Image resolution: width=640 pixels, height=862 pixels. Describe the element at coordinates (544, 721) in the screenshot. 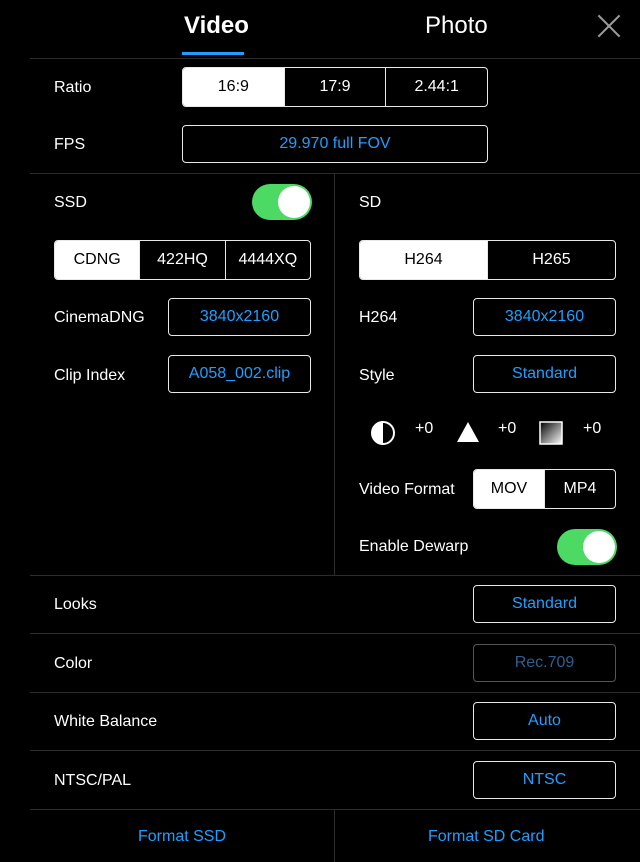

I see `white-balance-button: Auto` at that location.